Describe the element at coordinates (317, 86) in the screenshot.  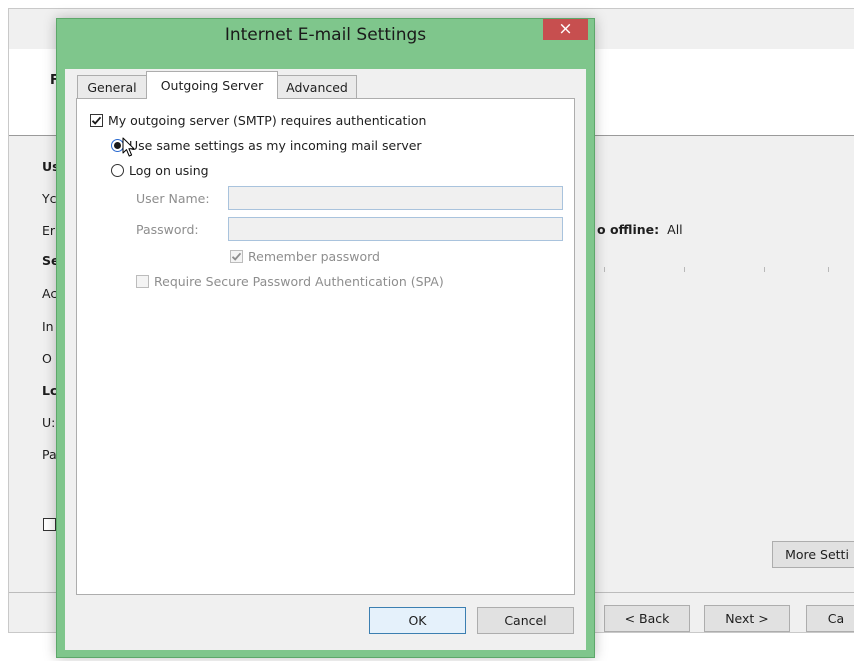
I see `tab-advanced: Advanced` at that location.